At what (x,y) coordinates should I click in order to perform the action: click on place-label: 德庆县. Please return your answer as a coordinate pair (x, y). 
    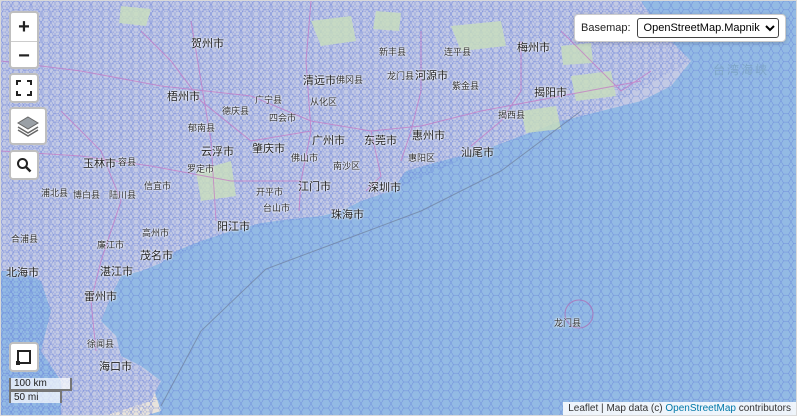
    Looking at the image, I should click on (236, 111).